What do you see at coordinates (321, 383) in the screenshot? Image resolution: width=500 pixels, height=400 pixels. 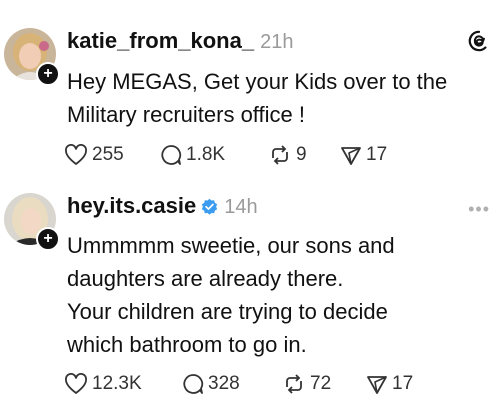 I see `repost-count: 72` at bounding box center [321, 383].